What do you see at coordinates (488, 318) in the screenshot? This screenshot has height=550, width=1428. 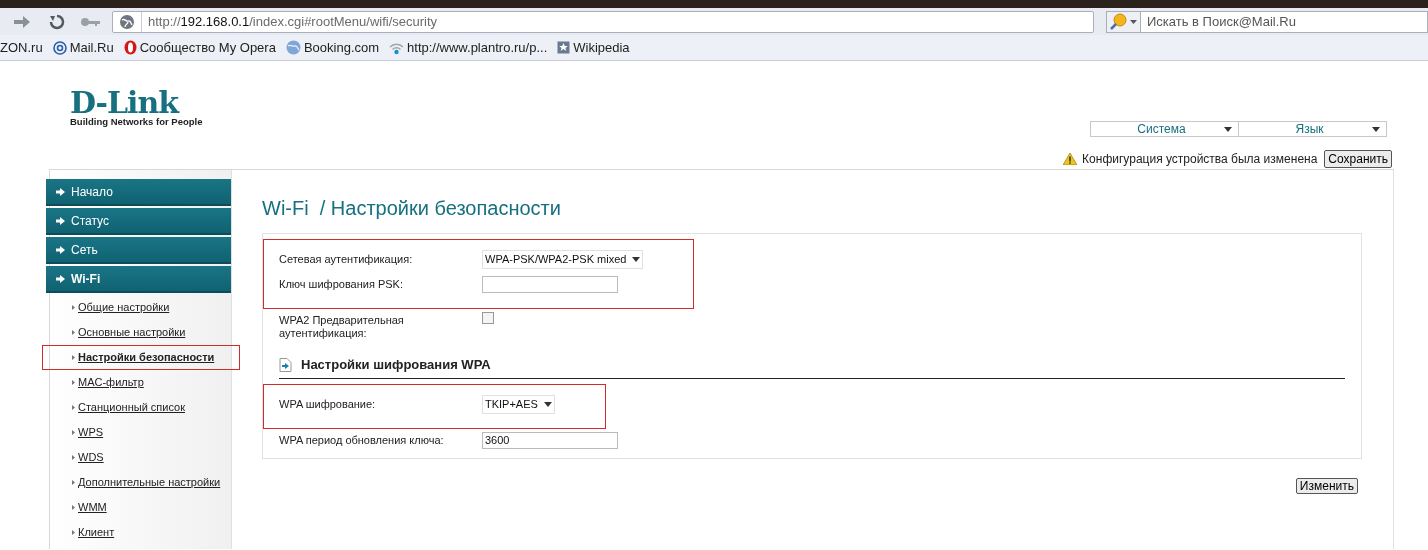 I see `checkbox` at bounding box center [488, 318].